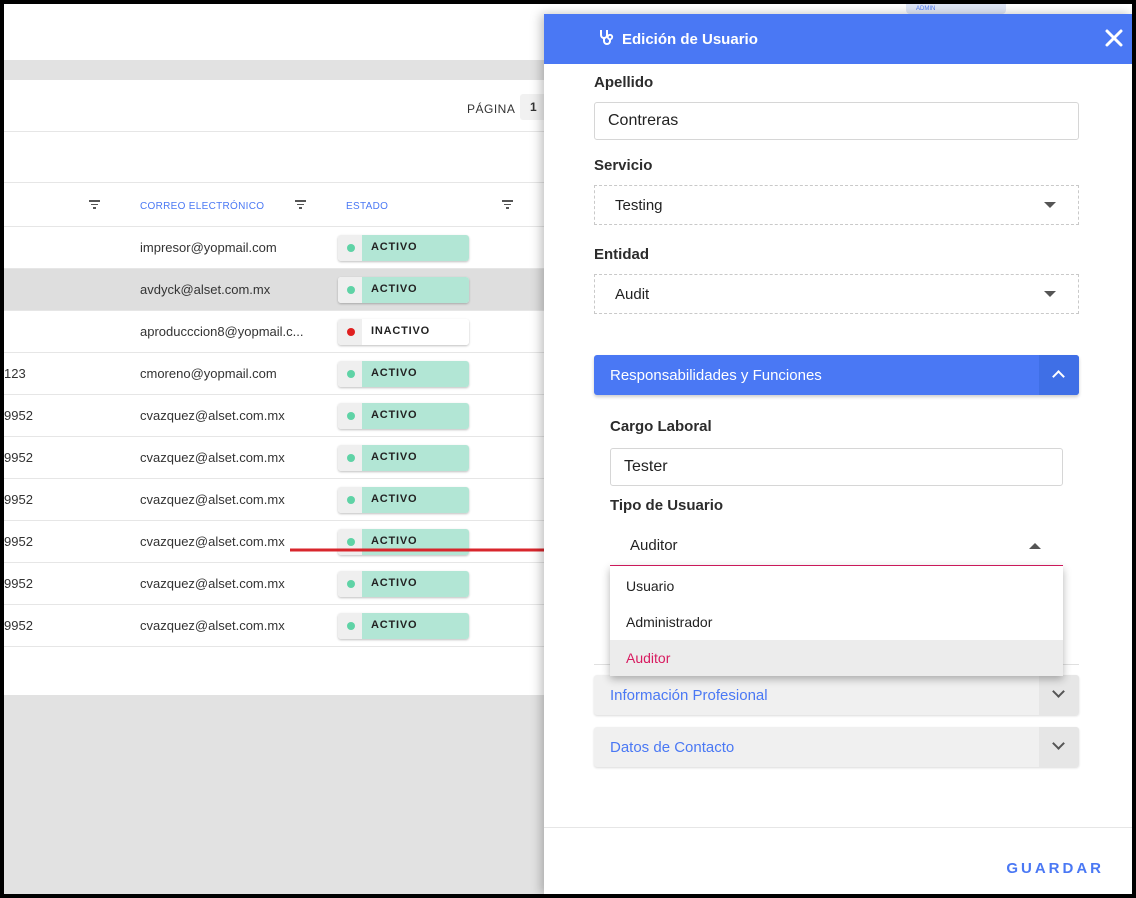 The image size is (1136, 898). What do you see at coordinates (836, 586) in the screenshot?
I see `menu-option: Usuario` at bounding box center [836, 586].